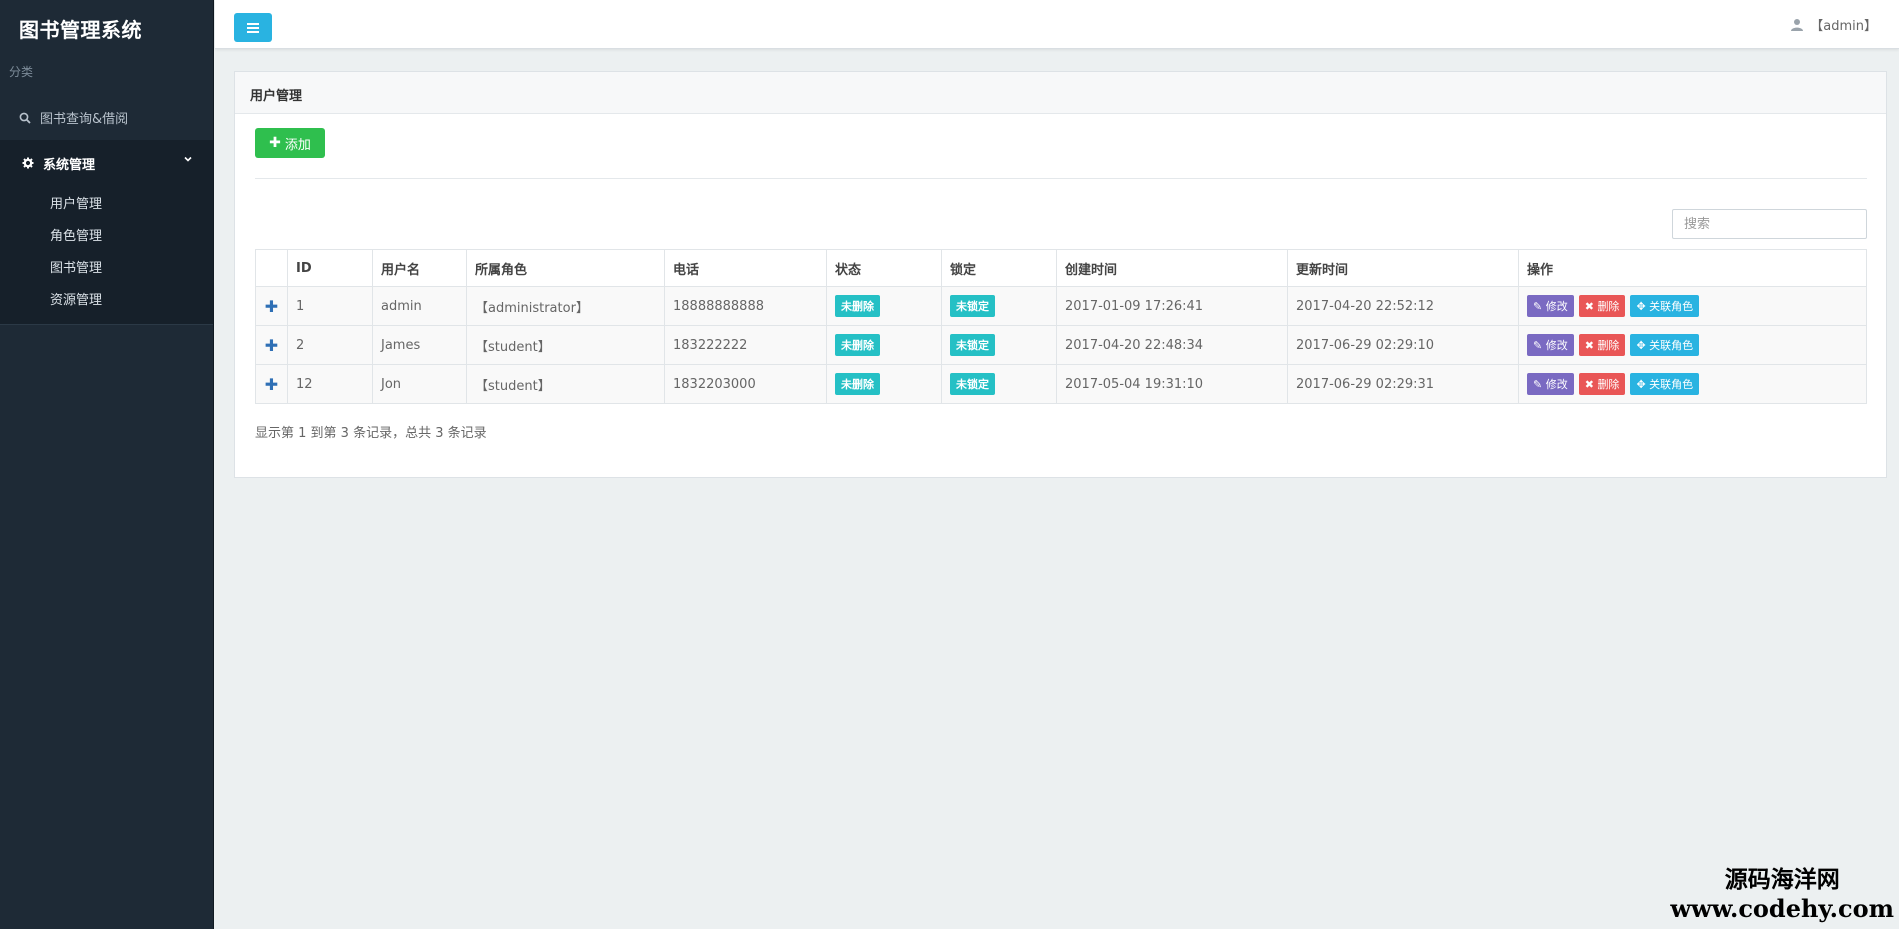 The height and width of the screenshot is (929, 1899). I want to click on table-header-row: ID 用户名 所属角色 电话 状态 锁定 创建时间 更新时间 操作, so click(1061, 268).